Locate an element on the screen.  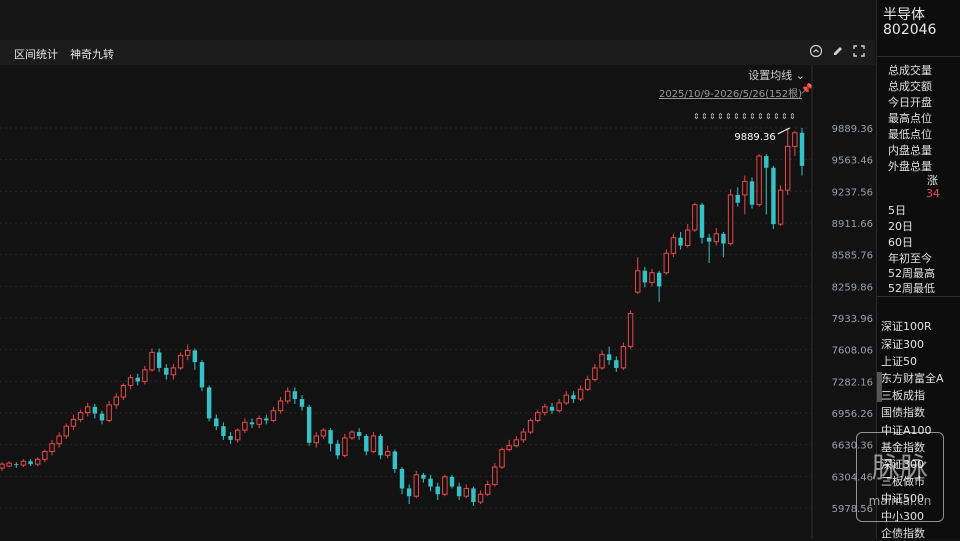
stat-total-volume: 总成交量 is located at coordinates (910, 70).